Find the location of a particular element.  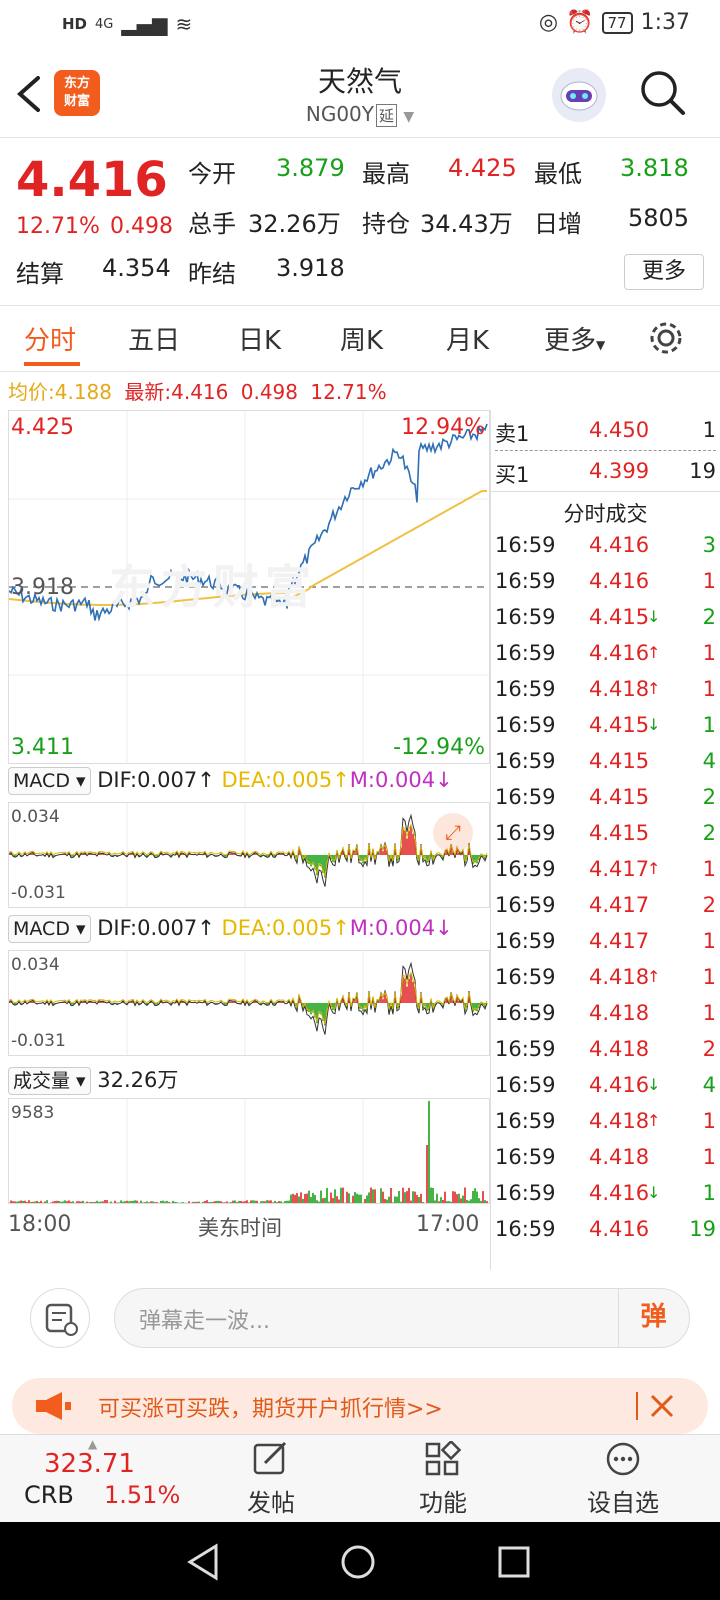

vibrate-icon: ◎ is located at coordinates (548, 22).